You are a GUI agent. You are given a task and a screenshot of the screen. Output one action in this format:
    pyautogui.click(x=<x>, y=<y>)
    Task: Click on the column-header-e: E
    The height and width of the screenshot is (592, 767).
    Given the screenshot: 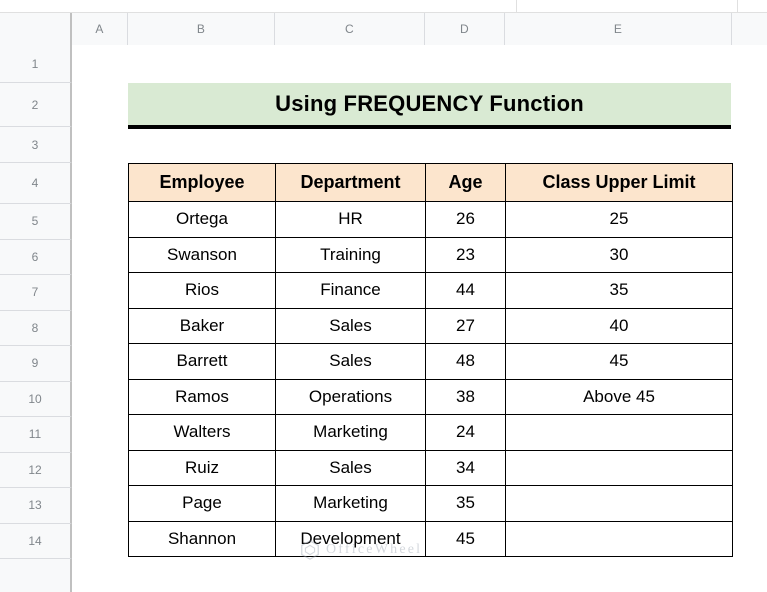 What is the action you would take?
    pyautogui.click(x=618, y=29)
    